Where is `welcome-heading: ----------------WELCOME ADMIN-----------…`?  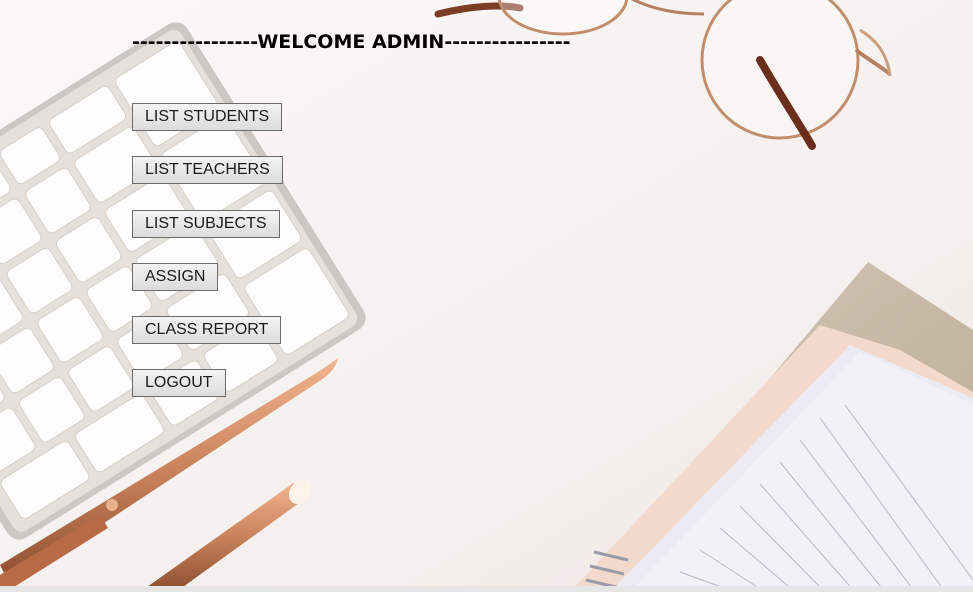 welcome-heading: ----------------WELCOME ADMIN-----------… is located at coordinates (351, 42).